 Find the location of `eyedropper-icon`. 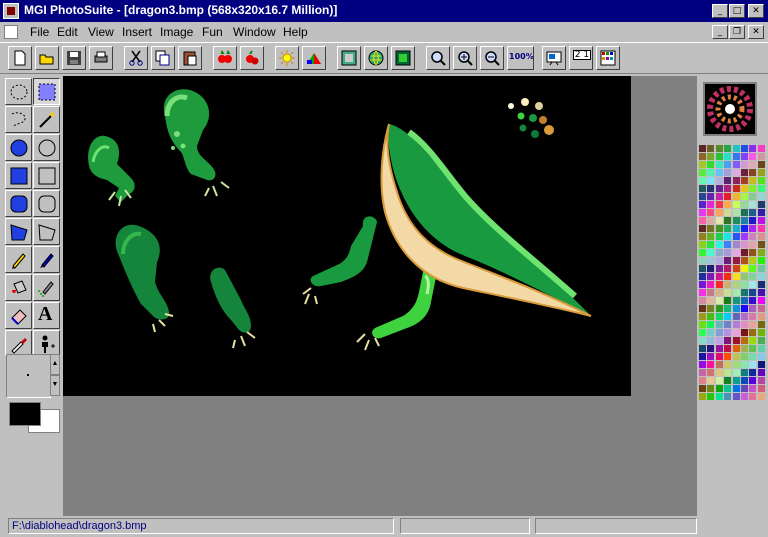

eyedropper-icon is located at coordinates (18, 343).